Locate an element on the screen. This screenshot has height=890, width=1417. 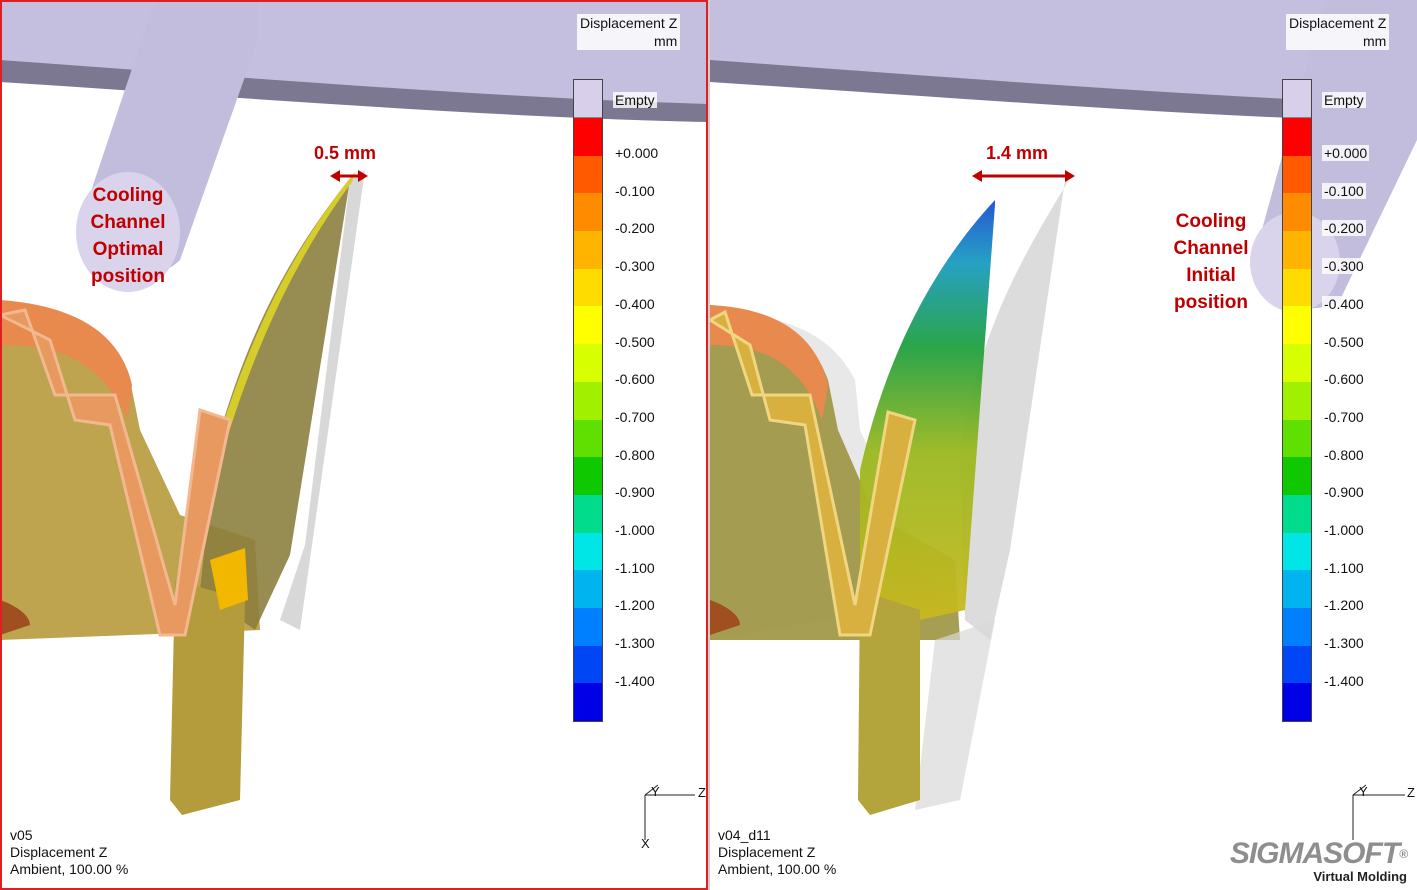
sigmasoft-logo: SIGMASOFT® Virtual Molding is located at coordinates (1318, 861).